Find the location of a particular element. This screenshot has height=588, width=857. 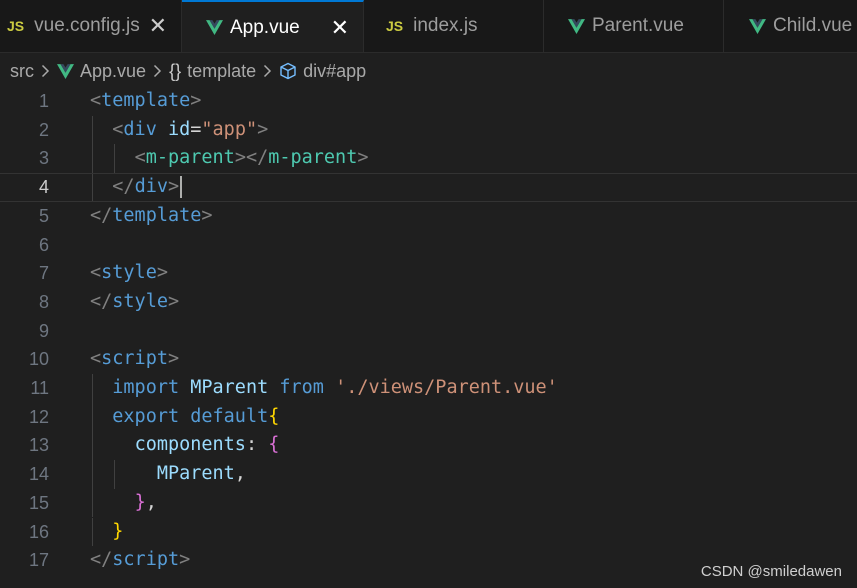

code-line: 3 <m-parent></m-parent> is located at coordinates (428, 159).